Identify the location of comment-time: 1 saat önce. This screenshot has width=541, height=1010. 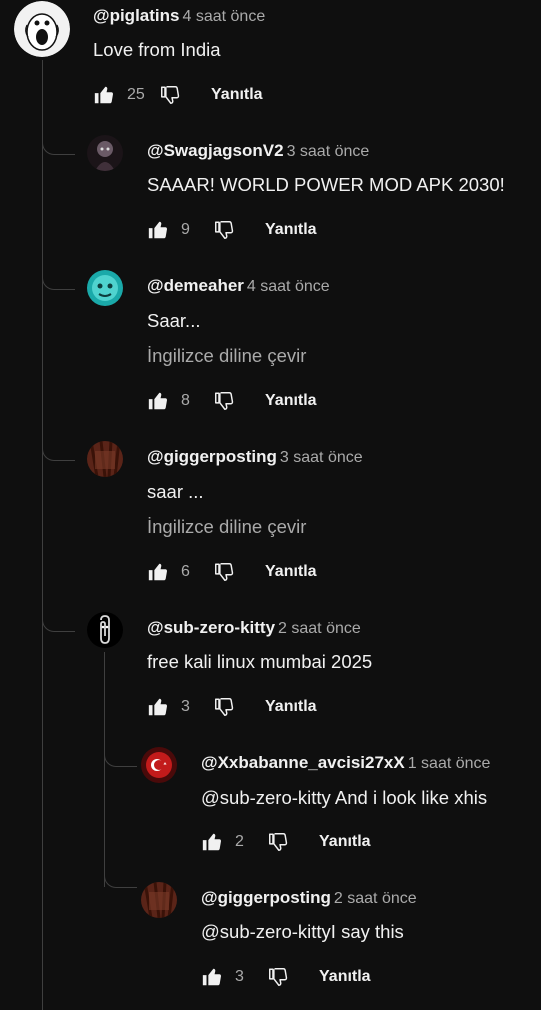
(449, 763).